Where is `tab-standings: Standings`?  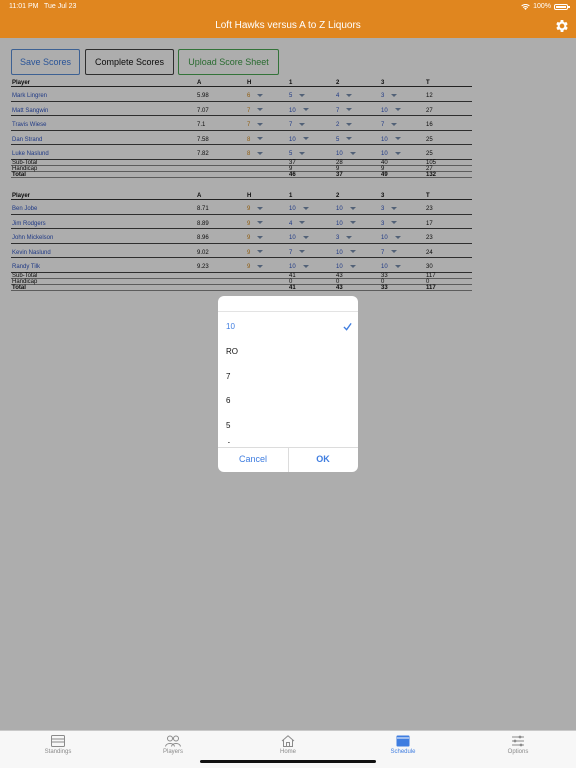
tab-standings: Standings is located at coordinates (58, 745).